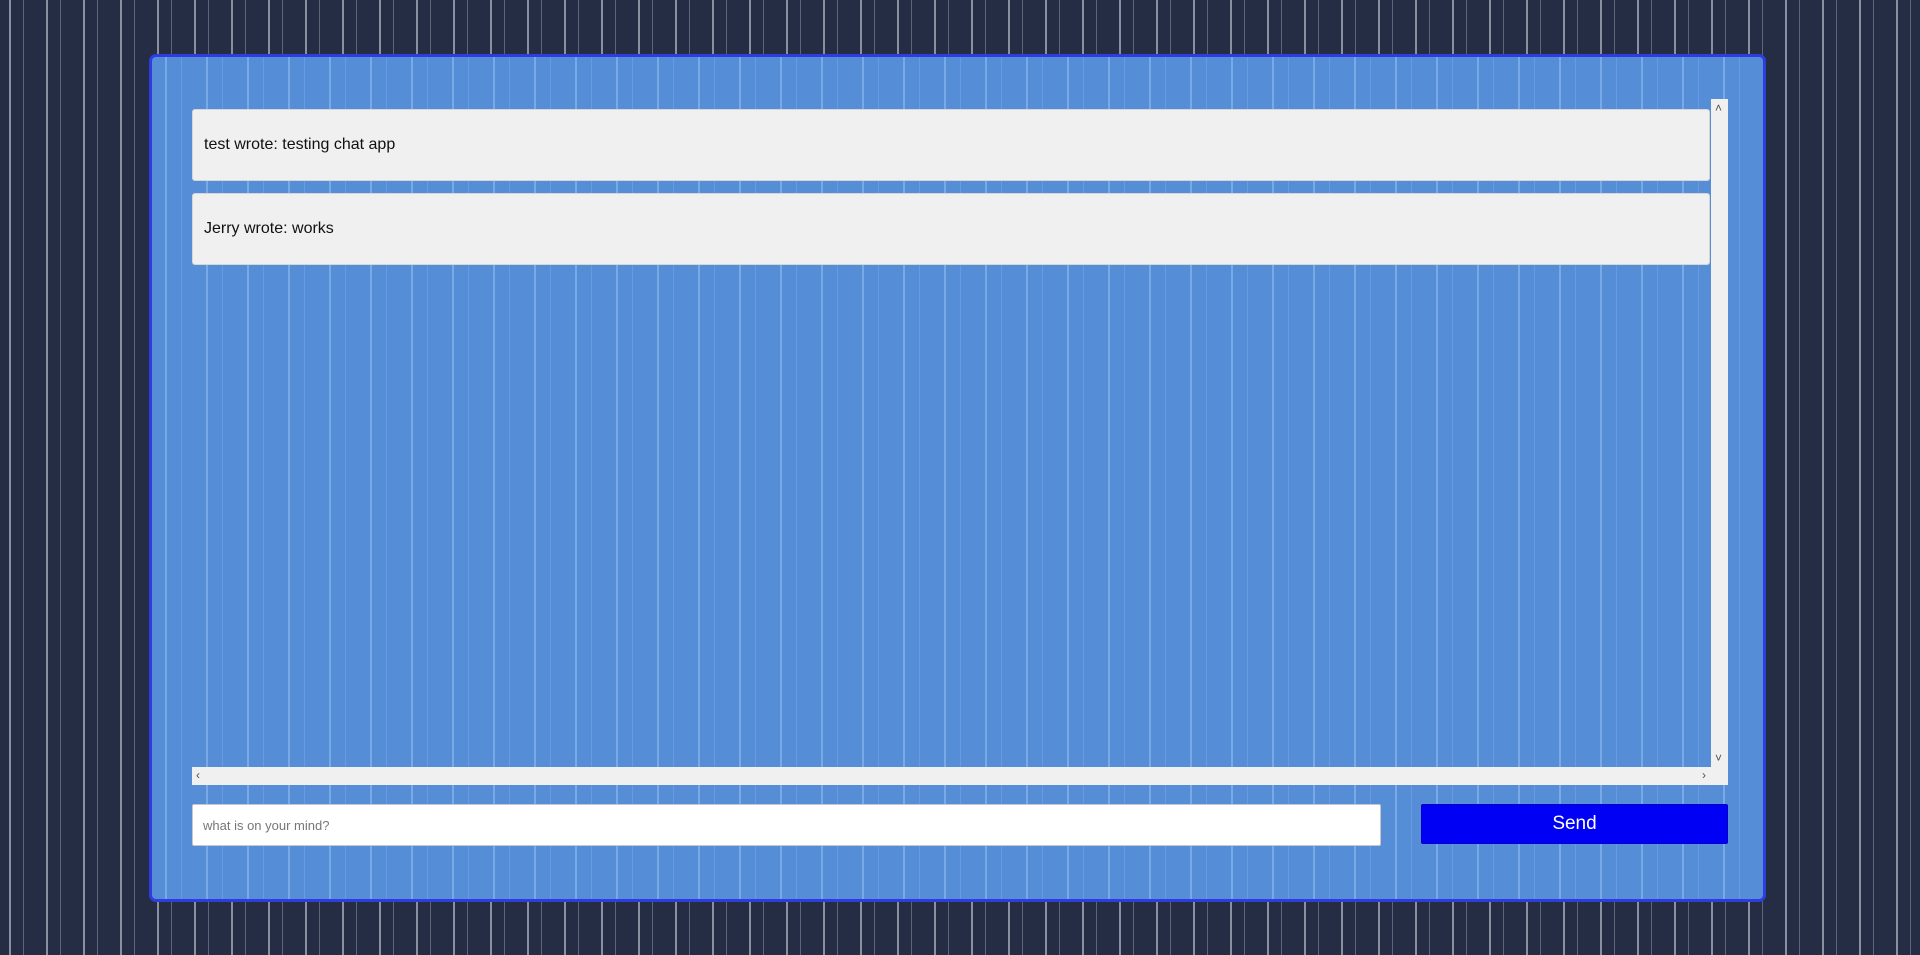 Image resolution: width=1920 pixels, height=955 pixels. I want to click on scroll-down-icon: ˅, so click(1718, 758).